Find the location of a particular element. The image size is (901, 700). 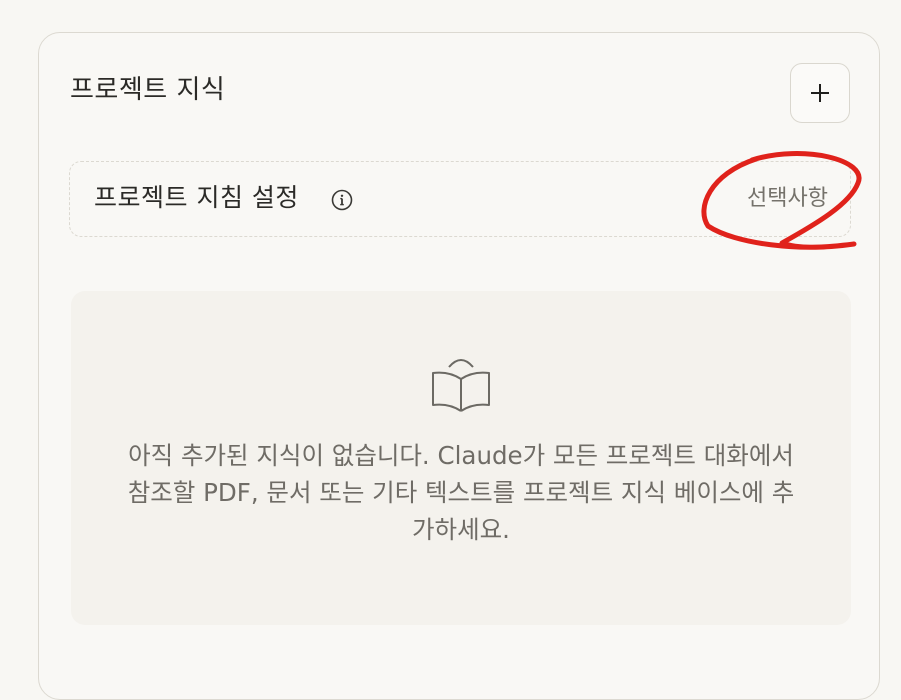

add-knowledge-button is located at coordinates (820, 93).